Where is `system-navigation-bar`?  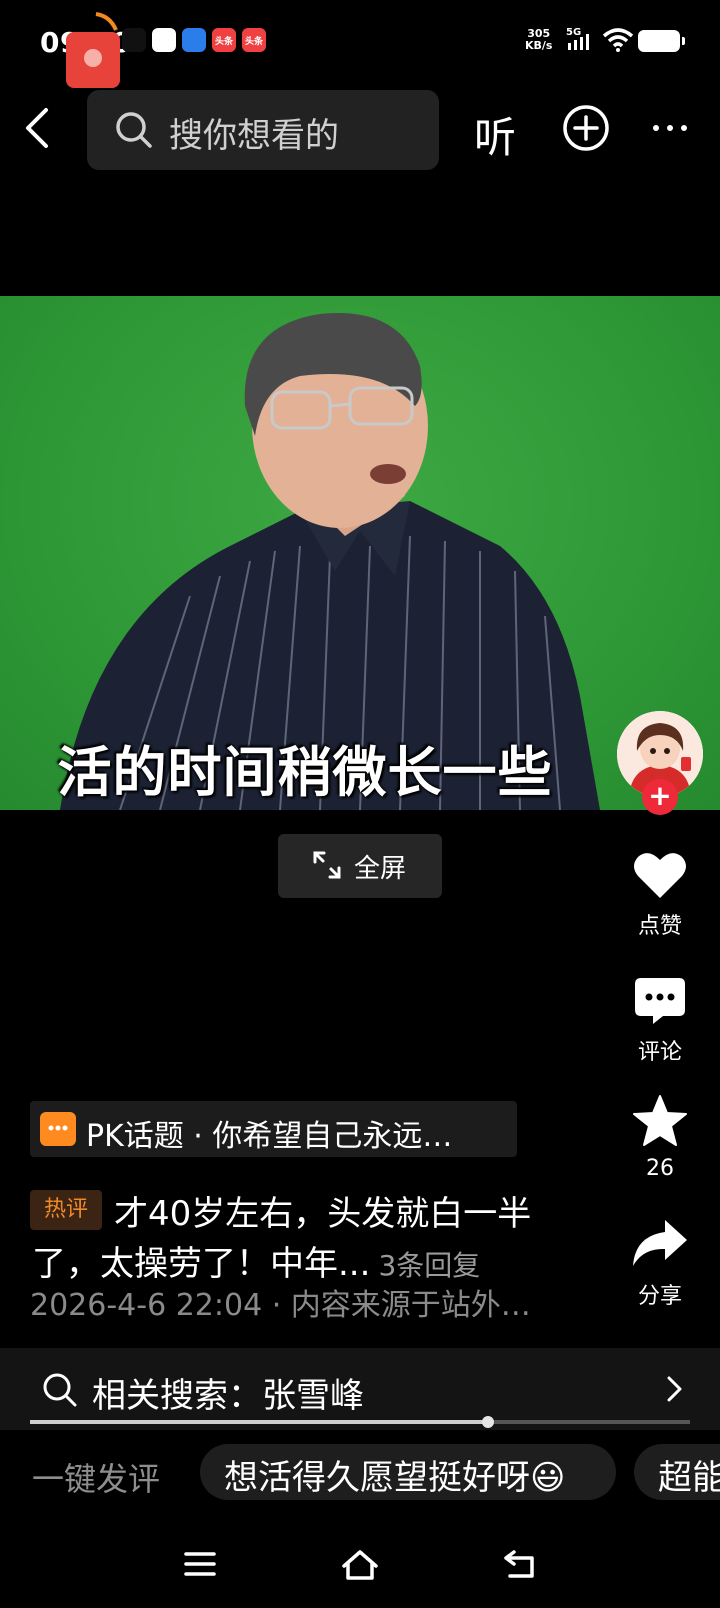
system-navigation-bar is located at coordinates (360, 1569).